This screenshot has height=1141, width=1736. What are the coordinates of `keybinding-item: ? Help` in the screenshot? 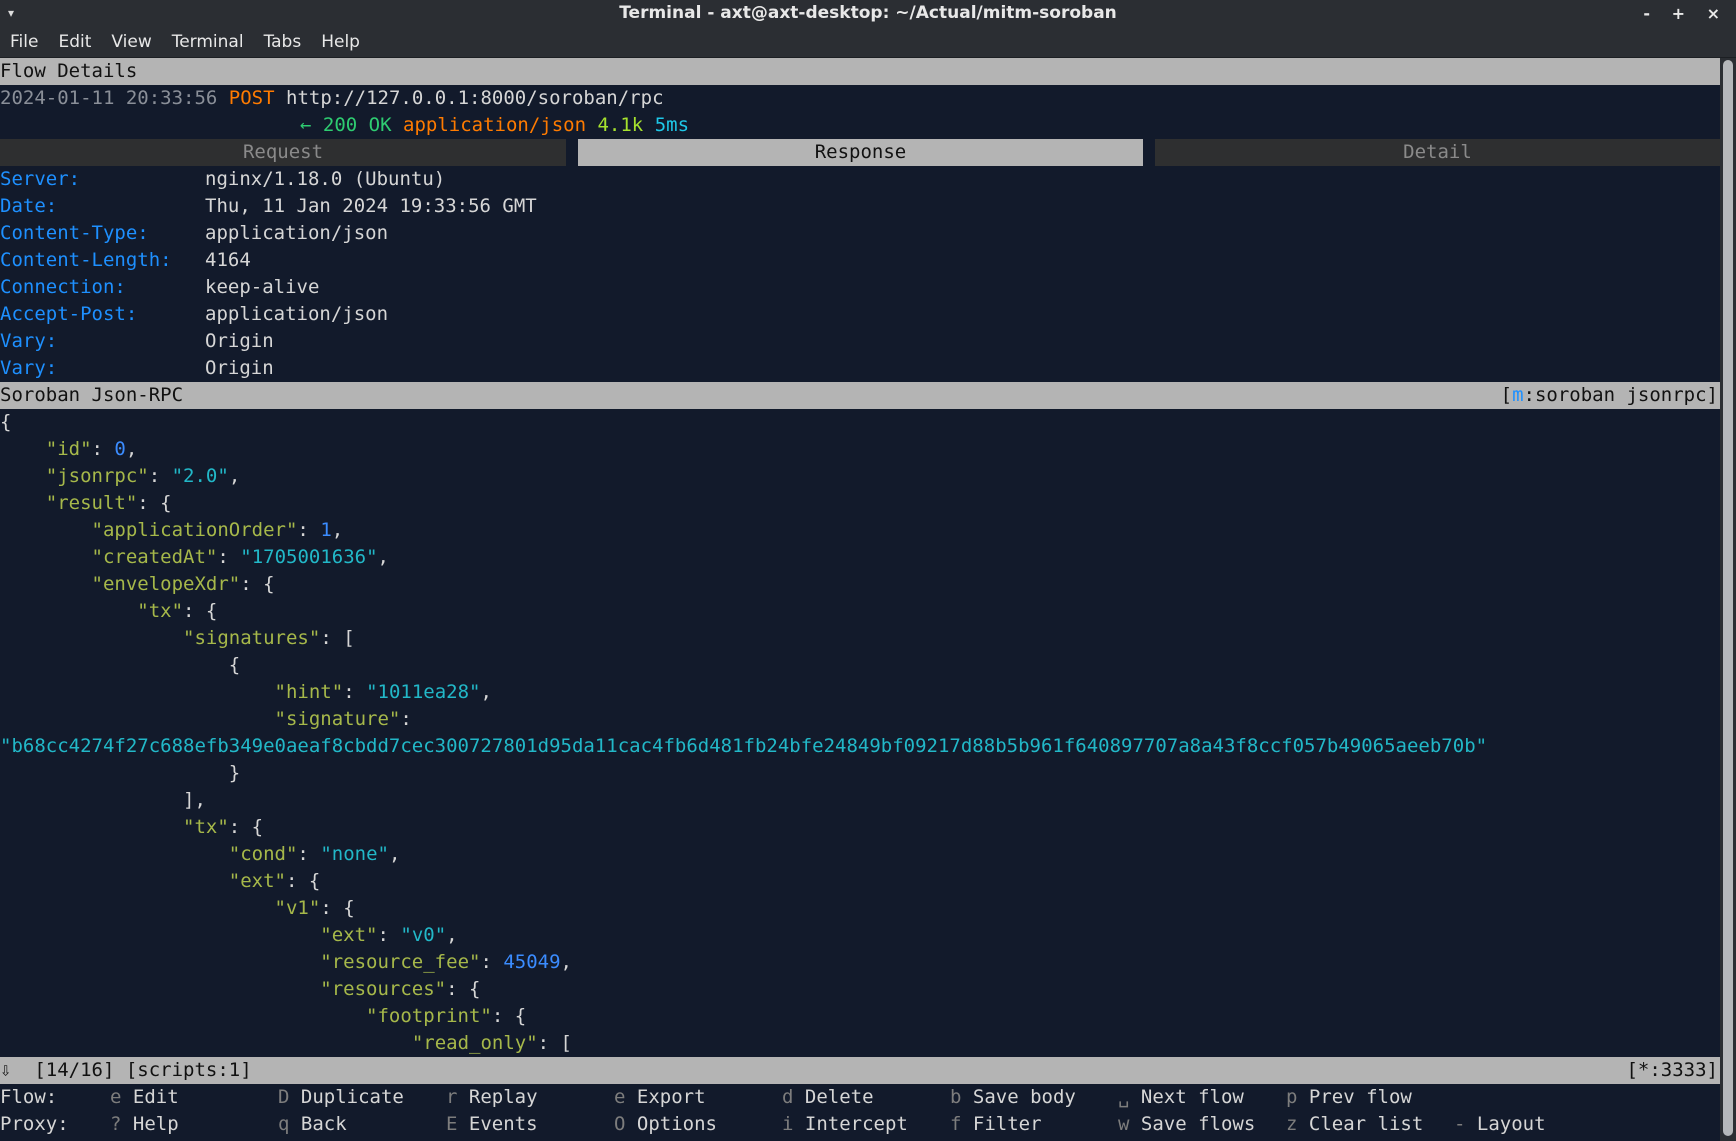 It's located at (194, 1124).